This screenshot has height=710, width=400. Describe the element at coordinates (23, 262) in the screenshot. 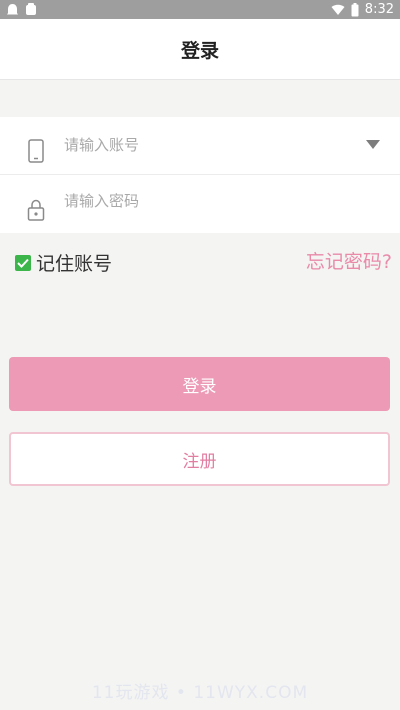

I see `remember-checkbox` at that location.